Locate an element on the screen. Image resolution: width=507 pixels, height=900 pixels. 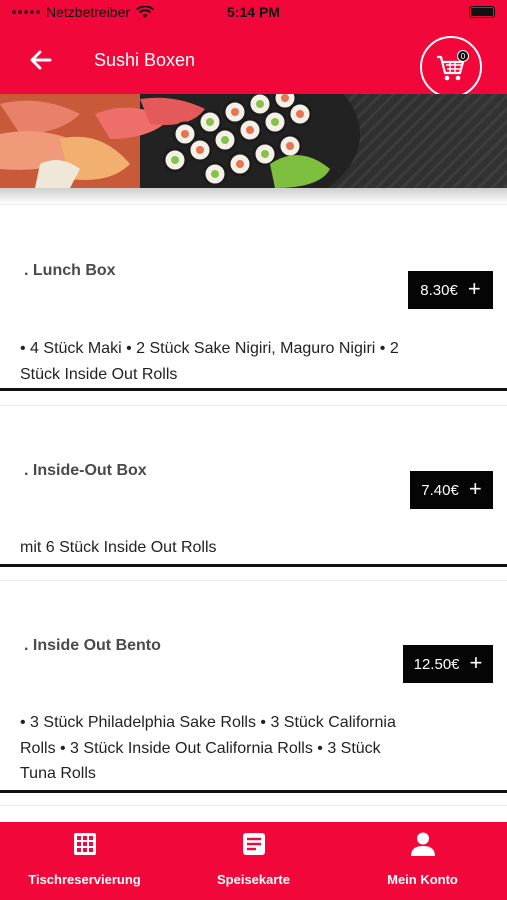
bottom-navigation: Tischreservierung Speisekarte Mein Konto is located at coordinates (253, 861).